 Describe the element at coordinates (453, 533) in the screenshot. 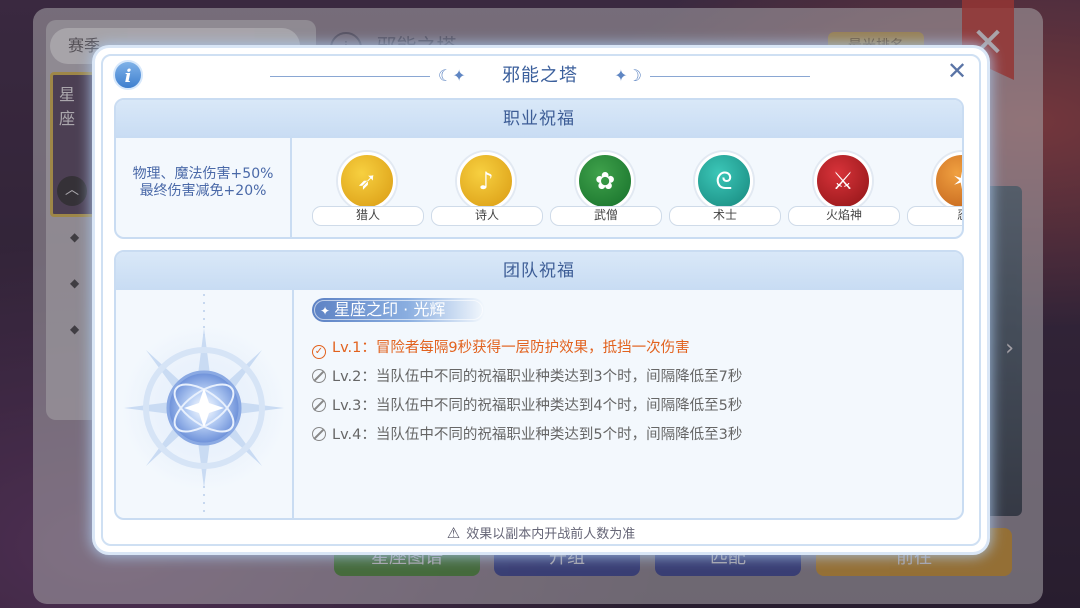

I see `warning-icon: ⚠` at that location.